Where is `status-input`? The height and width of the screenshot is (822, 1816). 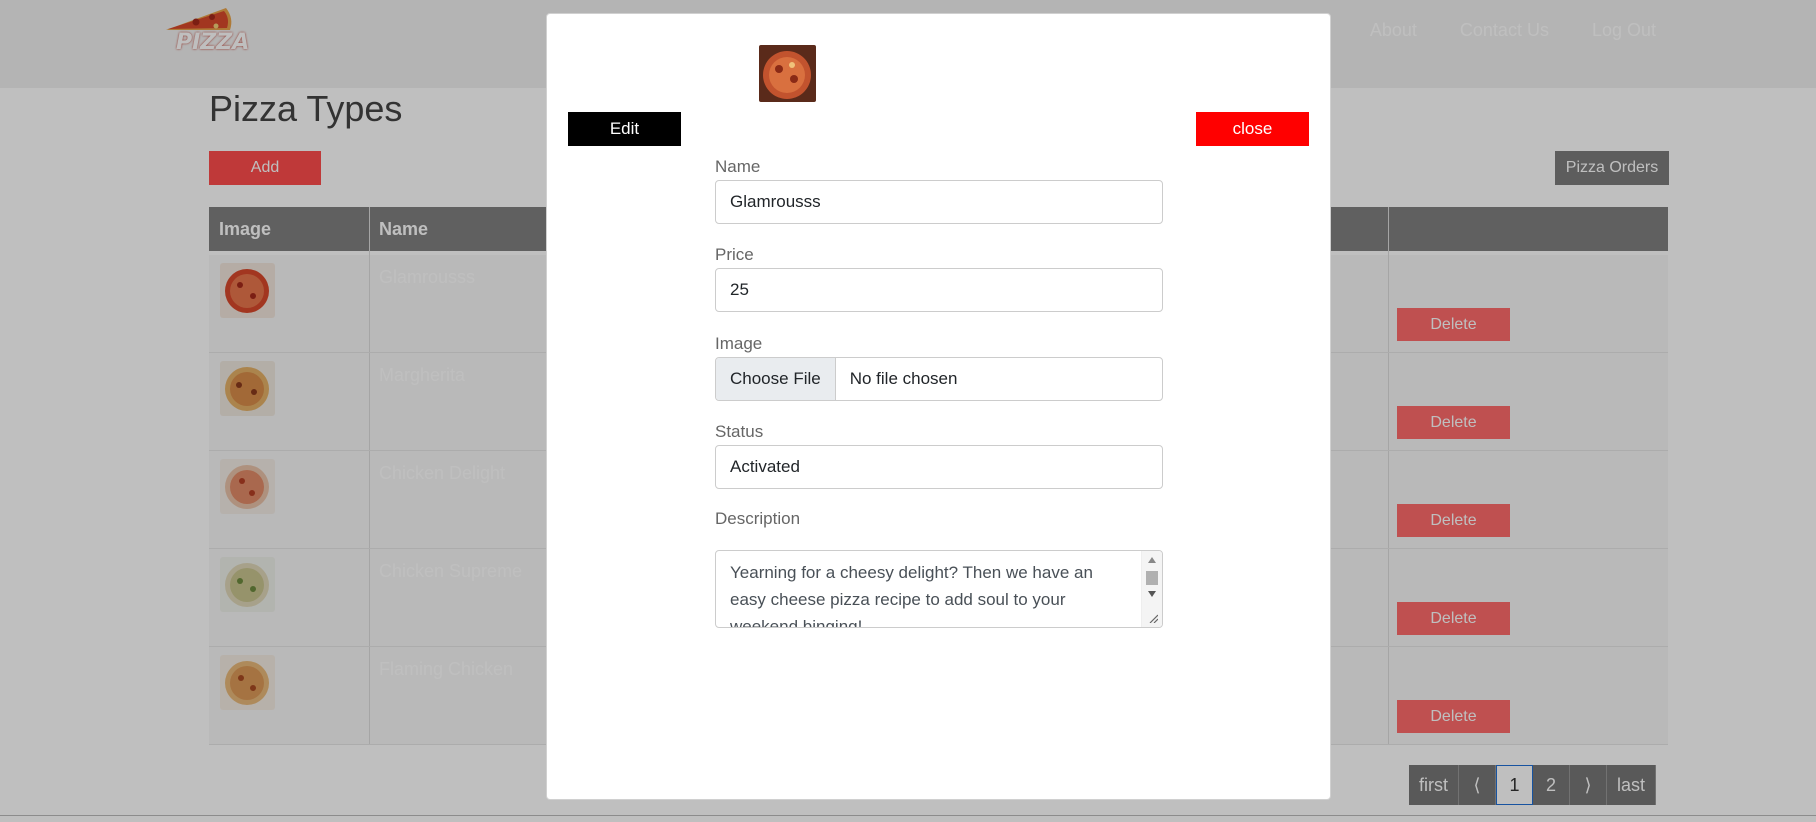
status-input is located at coordinates (939, 467).